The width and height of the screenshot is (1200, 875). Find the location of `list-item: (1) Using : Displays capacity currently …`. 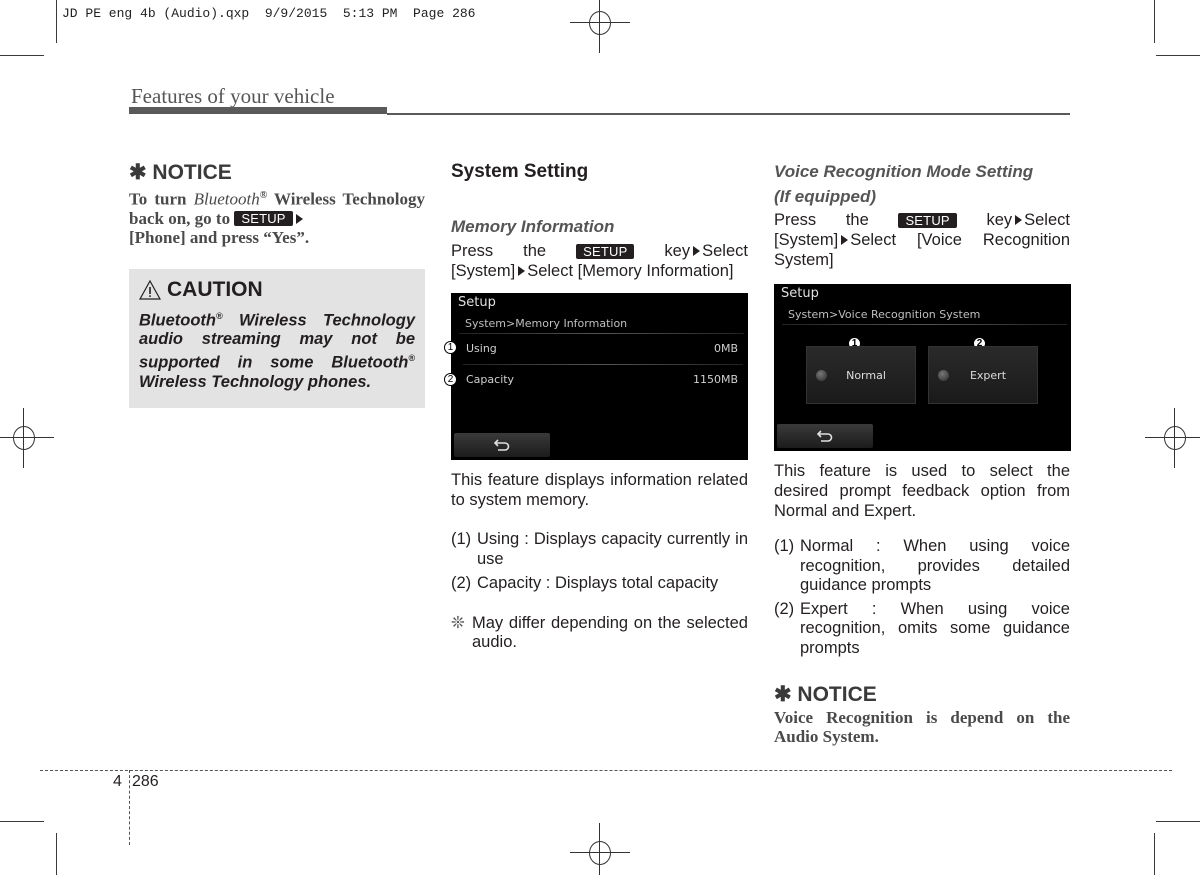

list-item: (1) Using : Displays capacity currently … is located at coordinates (599, 549).